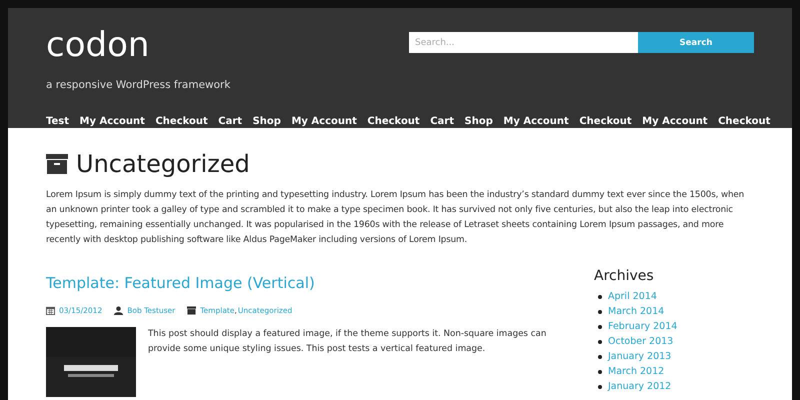 Image resolution: width=800 pixels, height=400 pixels. I want to click on category-description: Lorem Ipsum is simply dummy text of the printing and typesetting industry. Lorem Ipsum has been the industry’s standard dummy text ever since the 1500s, when an unknown printer took a galley of type and scrambled it to make a type specimen book. It has survived not only five centuries, but also the leap into electronic typesetting, remaining essentially unchanged. It was popularised in the 1960s with the release of Letraset sheets containing Lorem Ipsum passages, and more recently with desktop publishing software like Aldus PageMaker including versions of Lorem Ipsum., so click(396, 218).